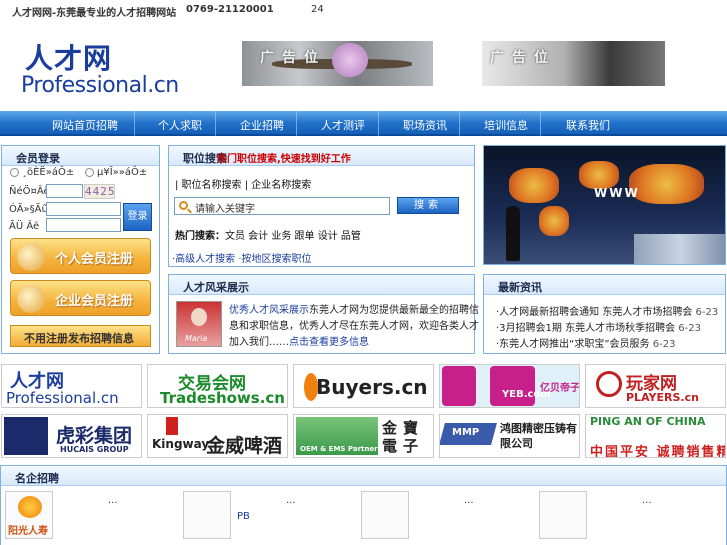 The width and height of the screenshot is (727, 545). Describe the element at coordinates (282, 206) in the screenshot. I see `search-input: 请输入关键字` at that location.